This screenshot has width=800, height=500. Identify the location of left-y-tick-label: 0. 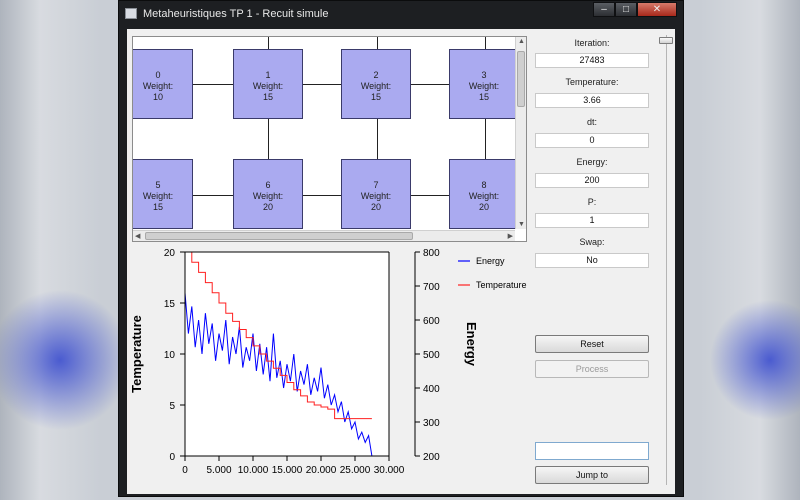
(172, 457).